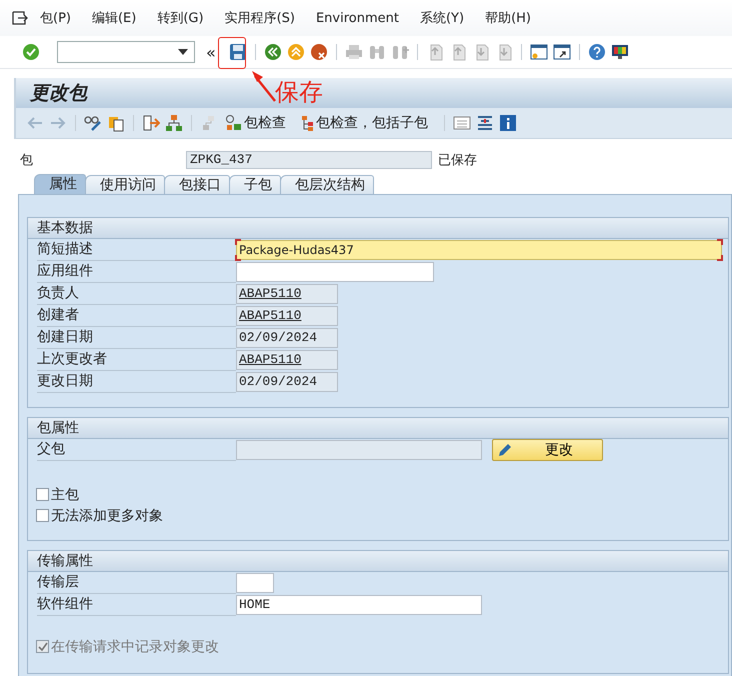 This screenshot has height=676, width=732. Describe the element at coordinates (539, 52) in the screenshot. I see `new-window-icon` at that location.